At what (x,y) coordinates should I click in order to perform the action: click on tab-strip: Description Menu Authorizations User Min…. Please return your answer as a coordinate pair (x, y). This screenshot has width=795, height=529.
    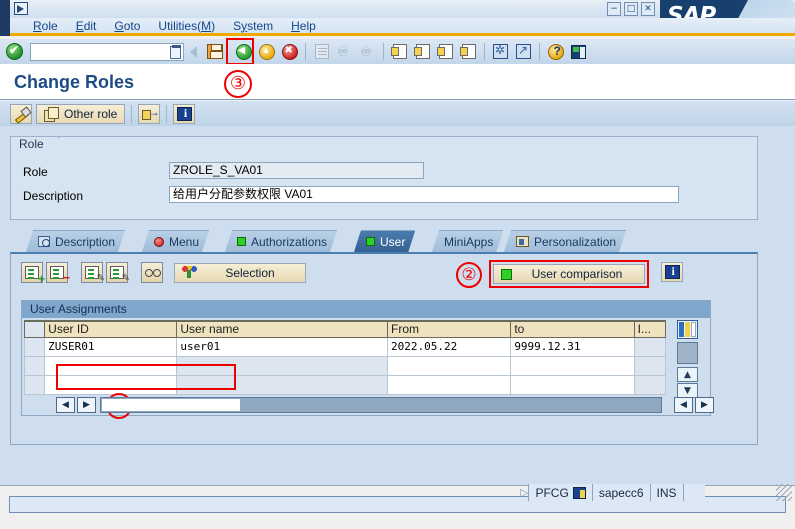
    Looking at the image, I should click on (384, 241).